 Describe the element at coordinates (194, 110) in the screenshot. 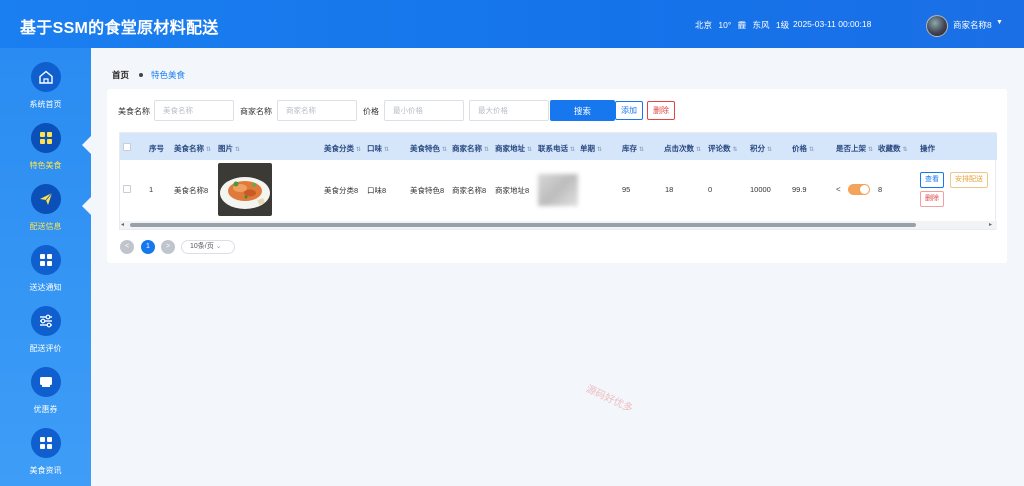

I see `food-name-input` at that location.